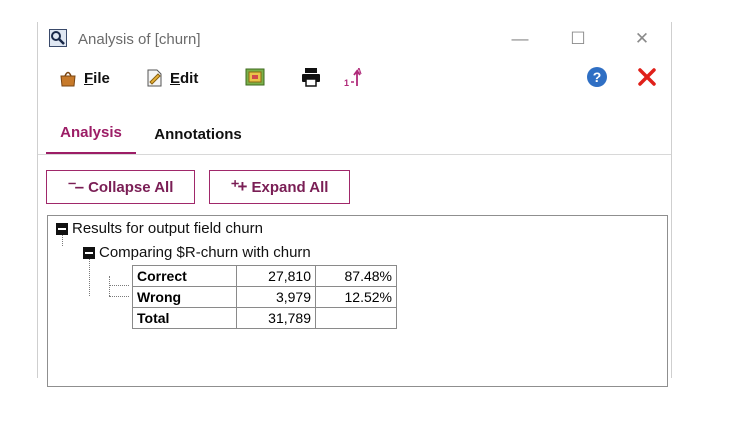 The image size is (754, 447). I want to click on tab-annotations: Annotations, so click(198, 135).